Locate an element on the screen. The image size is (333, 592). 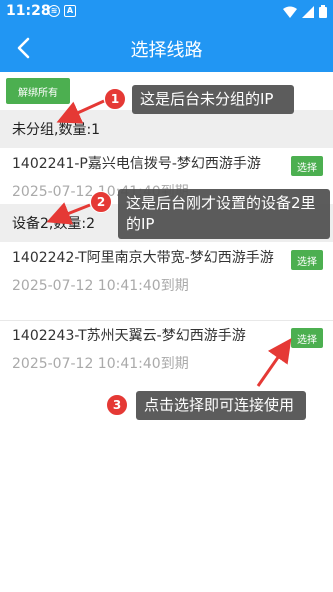
annotation-badge-2: 2 is located at coordinates (101, 202).